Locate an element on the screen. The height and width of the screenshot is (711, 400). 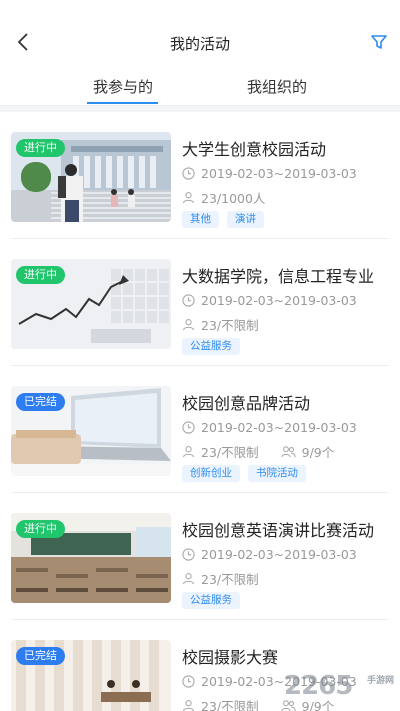
participant-count: 23/1000人 is located at coordinates (233, 198).